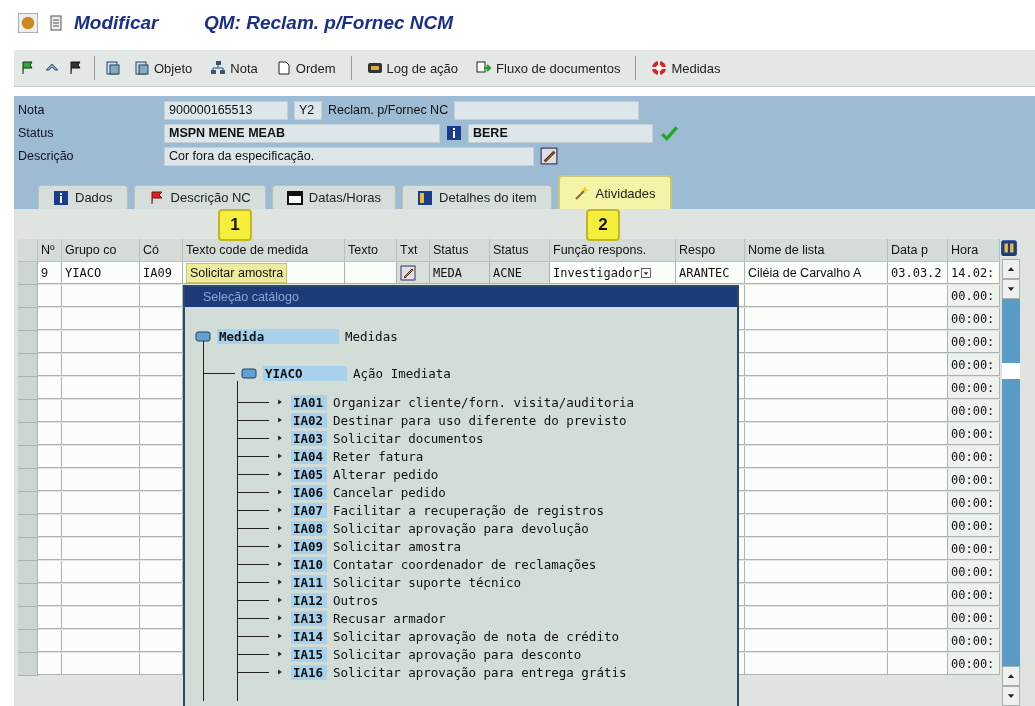  Describe the element at coordinates (305, 373) in the screenshot. I see `tree-node: YIACO` at that location.